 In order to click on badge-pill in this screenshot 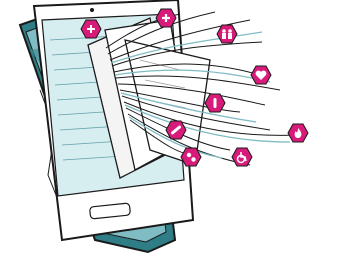, I will do `click(215, 103)`.